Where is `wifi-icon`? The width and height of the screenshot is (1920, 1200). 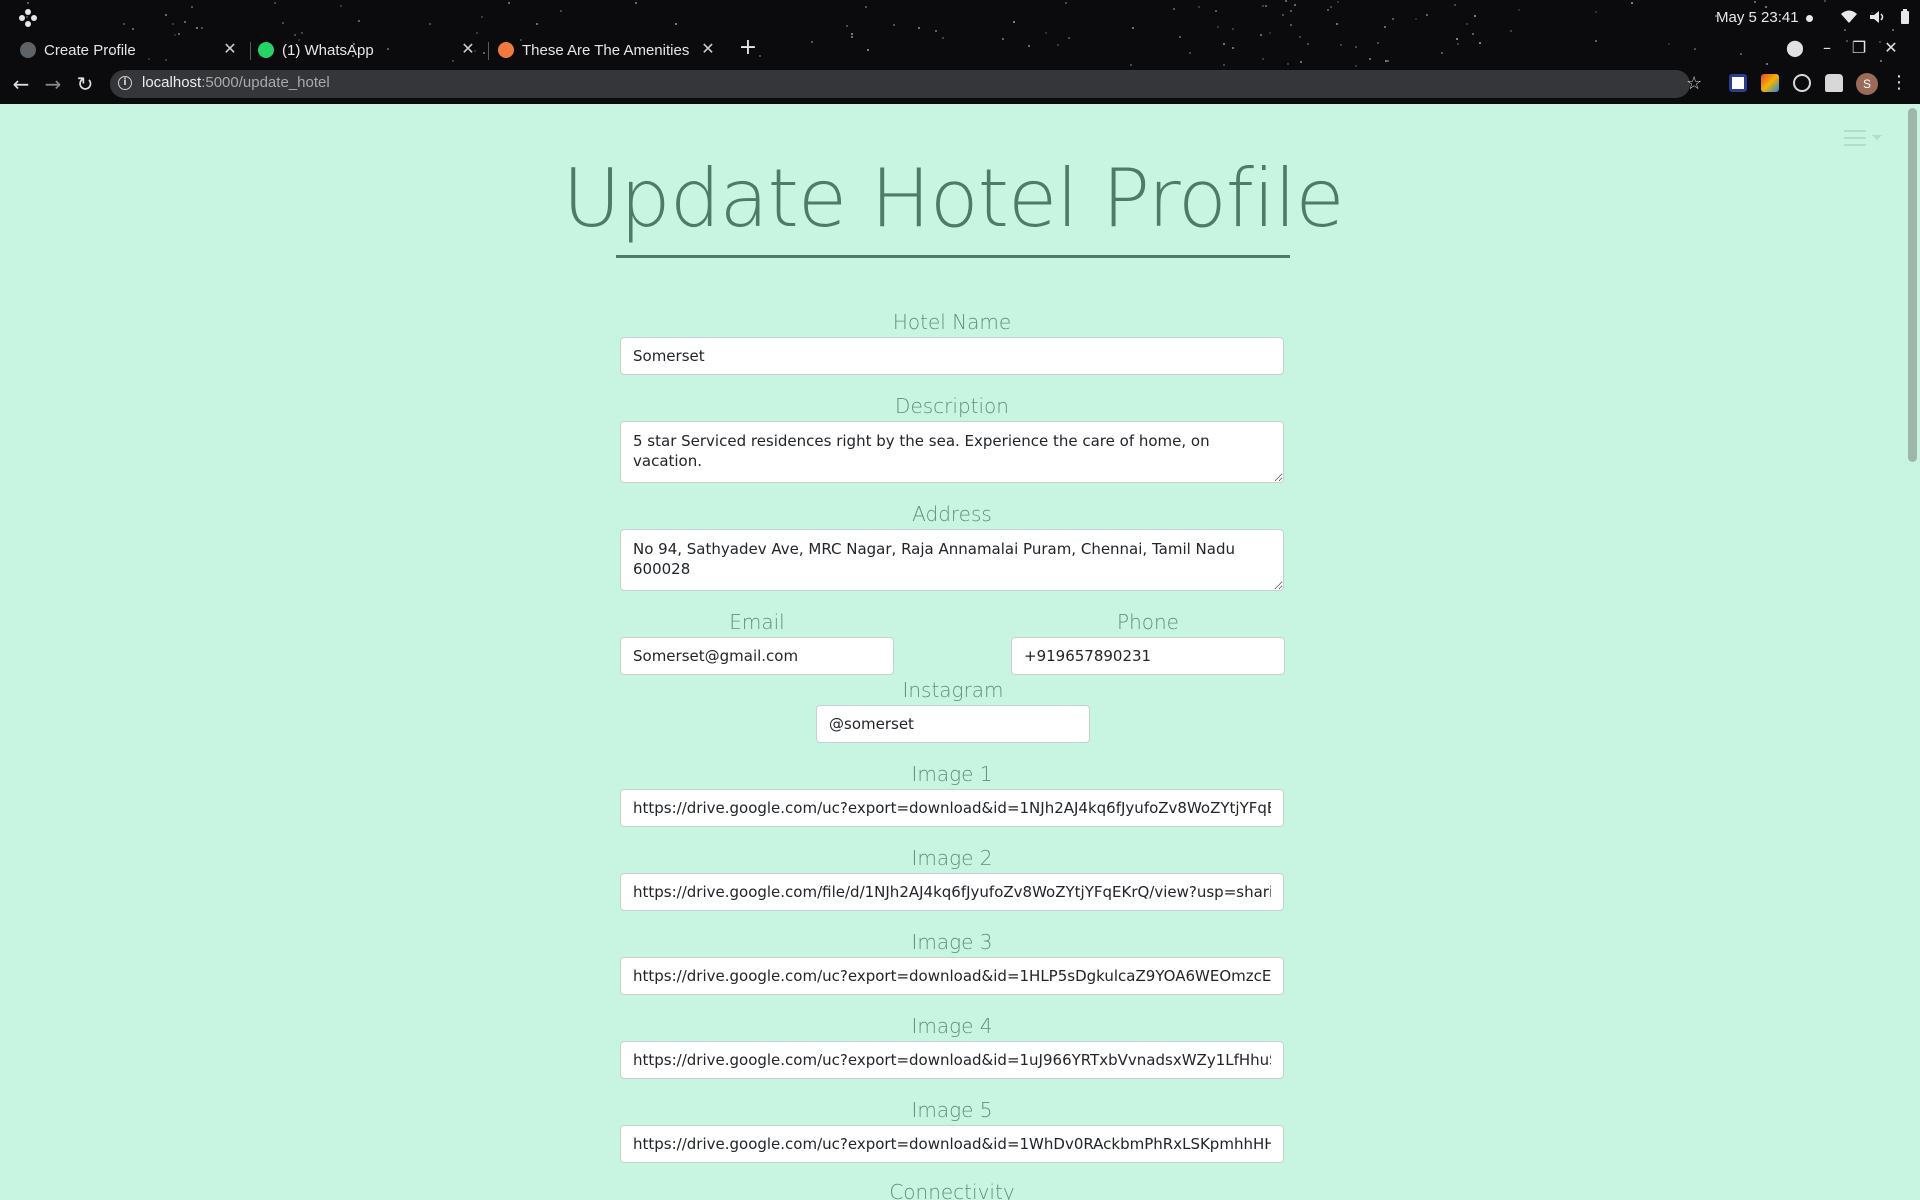
wifi-icon is located at coordinates (1849, 17).